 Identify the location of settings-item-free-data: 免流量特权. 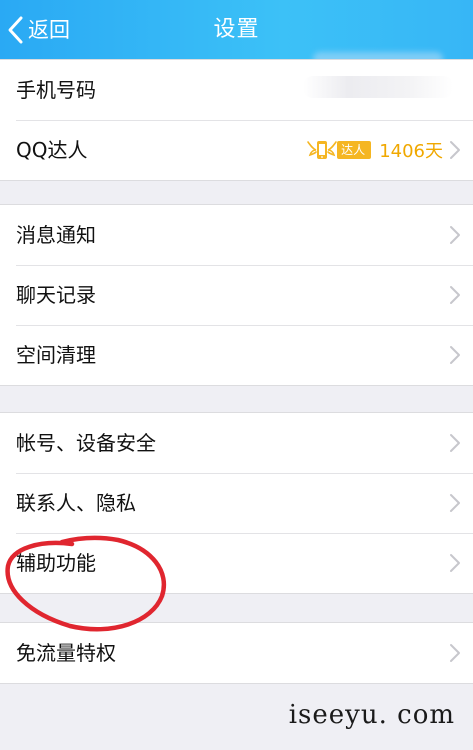
(236, 653).